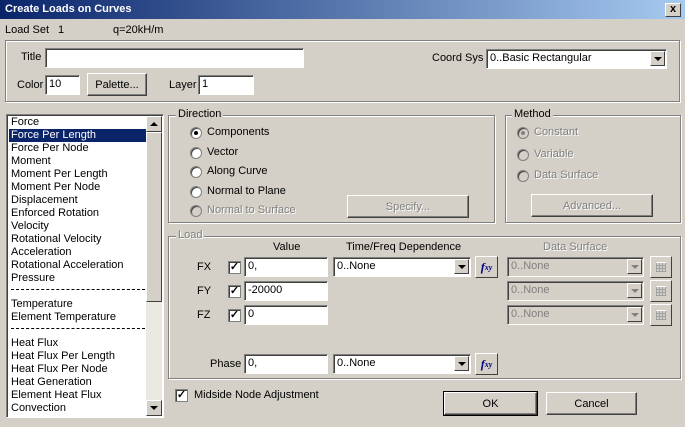 The image size is (685, 427). What do you see at coordinates (79, 369) in the screenshot?
I see `list-item: Heat Flux Per Node` at bounding box center [79, 369].